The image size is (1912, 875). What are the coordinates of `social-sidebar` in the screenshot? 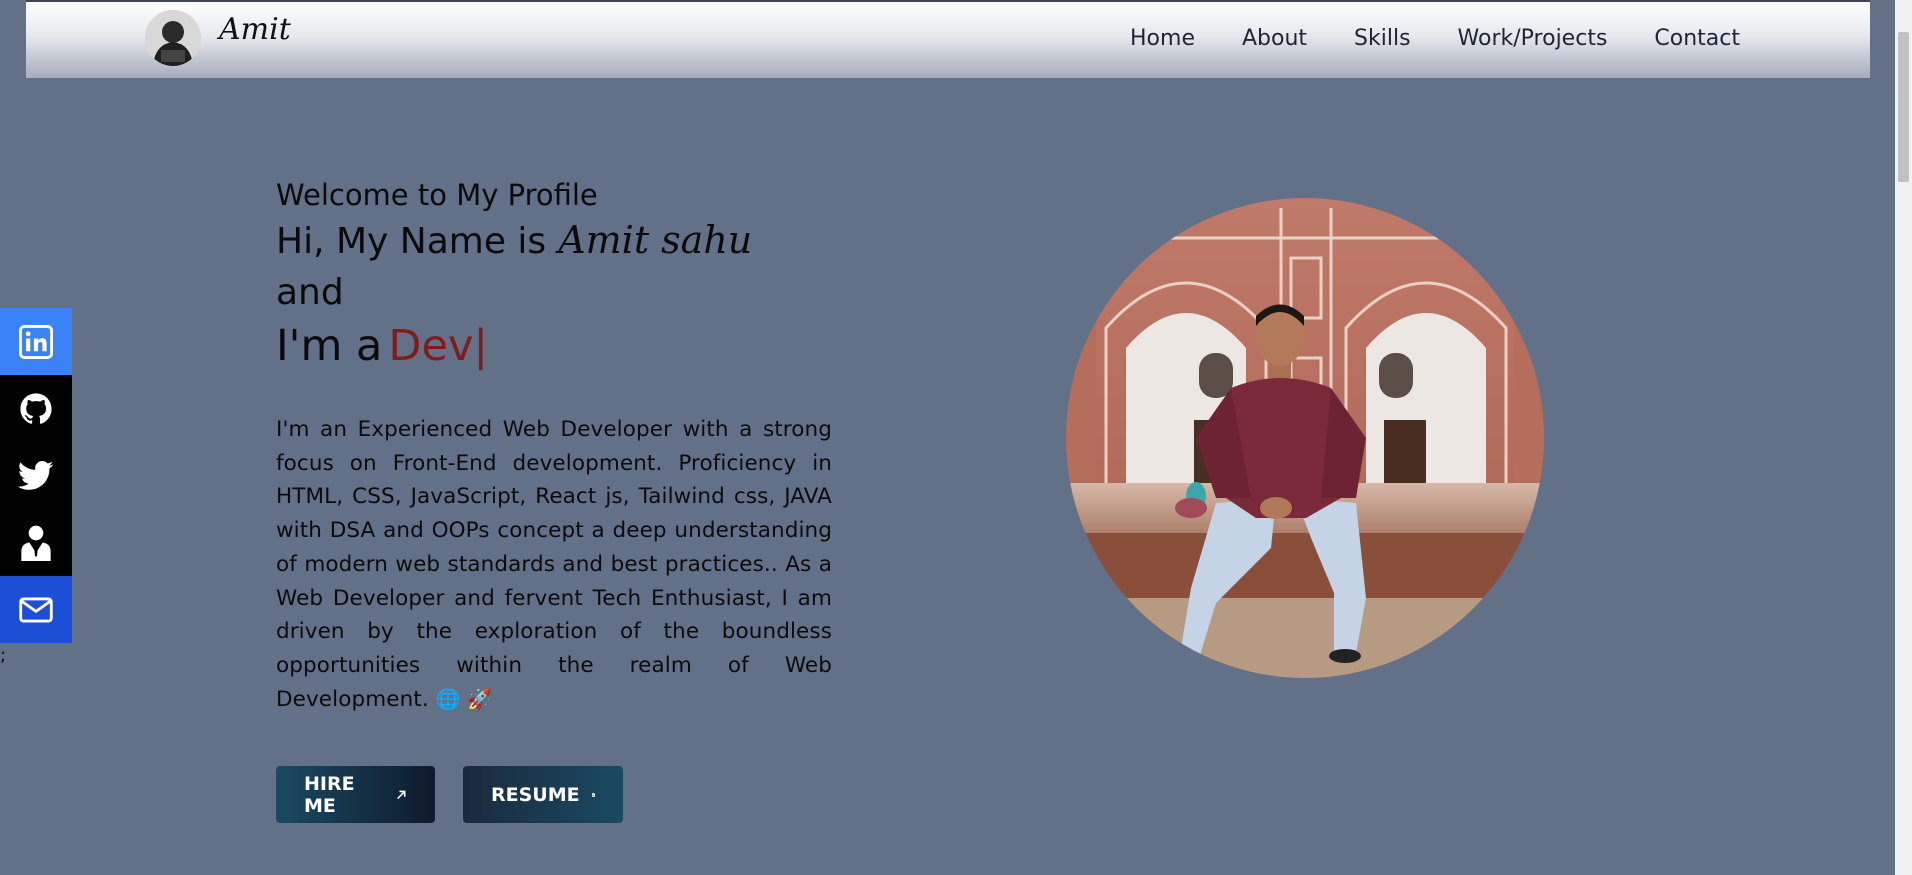 It's located at (36, 475).